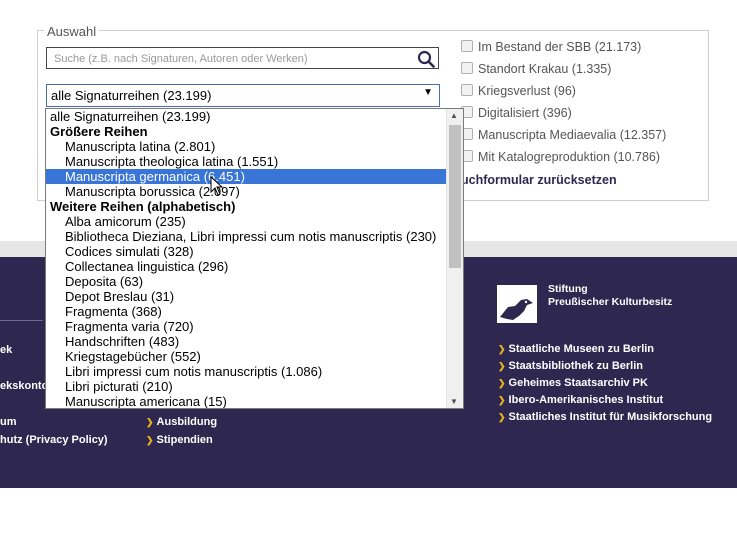  I want to click on dropdown-option: Kriegstagebücher (552), so click(247, 356).